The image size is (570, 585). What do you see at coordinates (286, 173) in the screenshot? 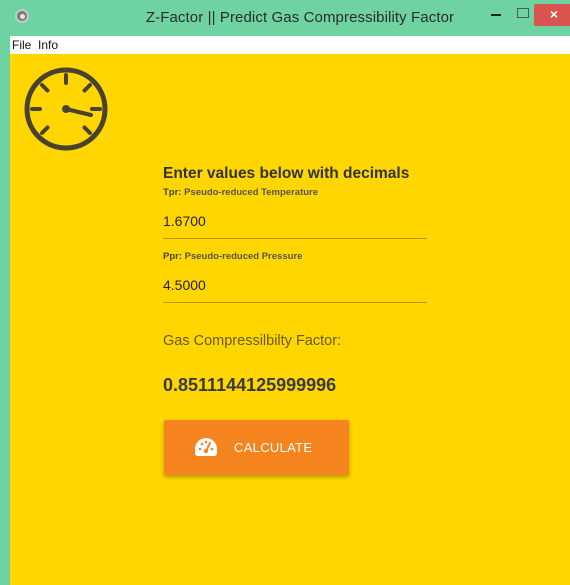
I see `form-heading: Enter values below with decimals` at bounding box center [286, 173].